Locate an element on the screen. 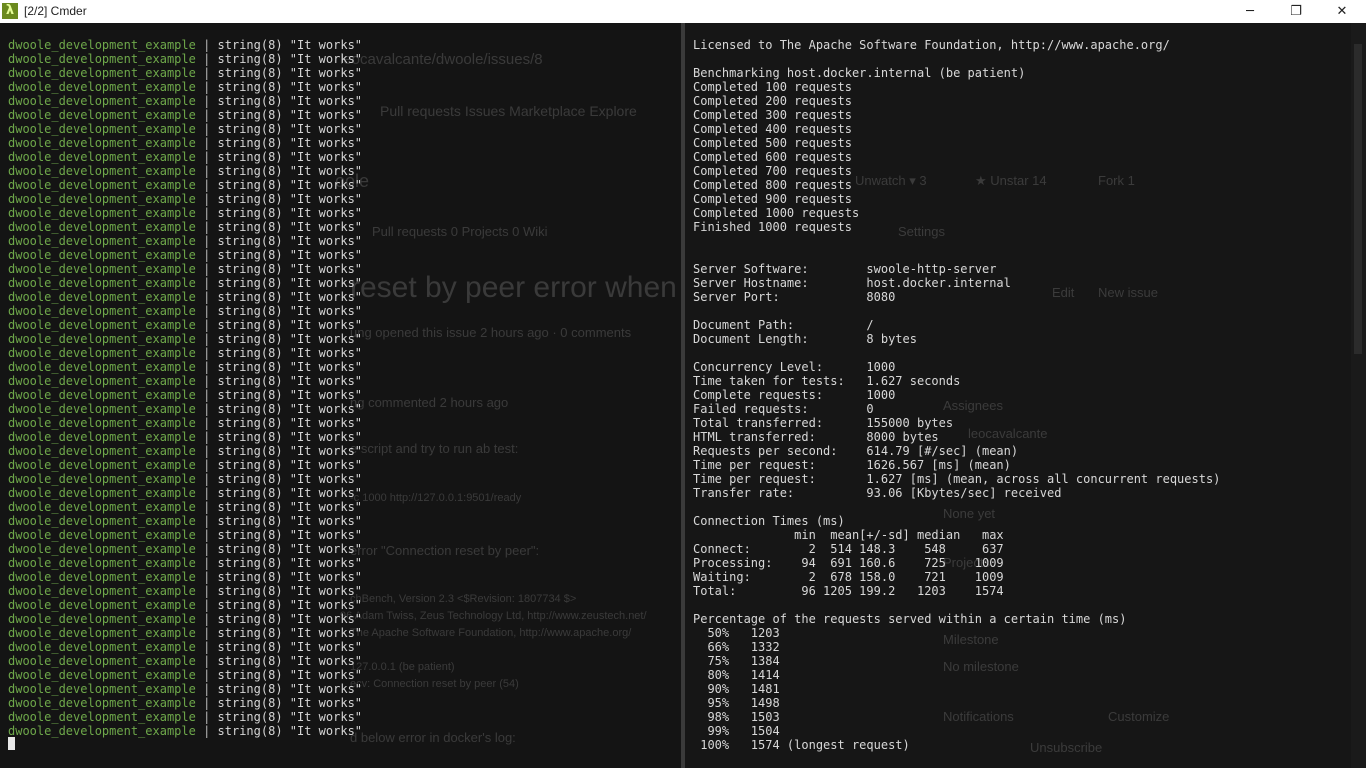 The image size is (1366, 768). output-line: Connect: 2 514 148.3 548 637 is located at coordinates (848, 549).